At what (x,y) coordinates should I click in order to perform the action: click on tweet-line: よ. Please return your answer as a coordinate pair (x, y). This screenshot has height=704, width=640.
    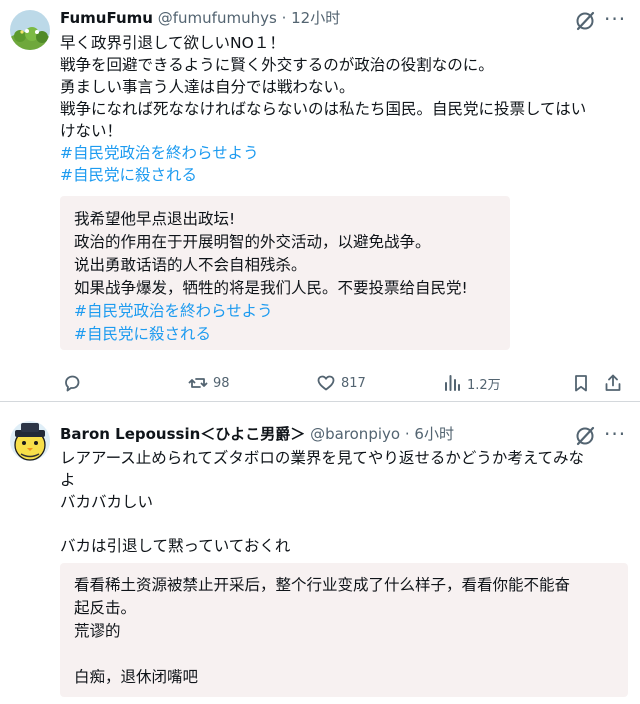
    Looking at the image, I should click on (68, 480).